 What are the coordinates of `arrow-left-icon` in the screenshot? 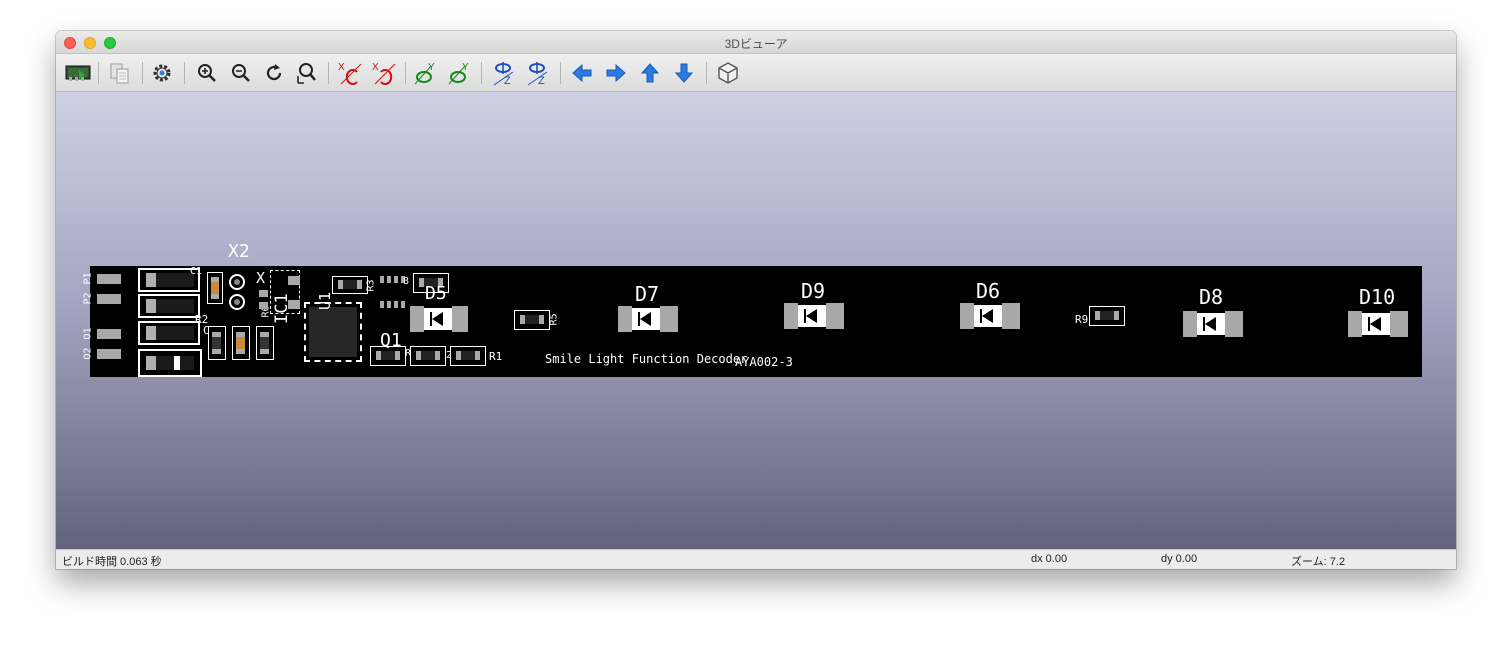 It's located at (582, 73).